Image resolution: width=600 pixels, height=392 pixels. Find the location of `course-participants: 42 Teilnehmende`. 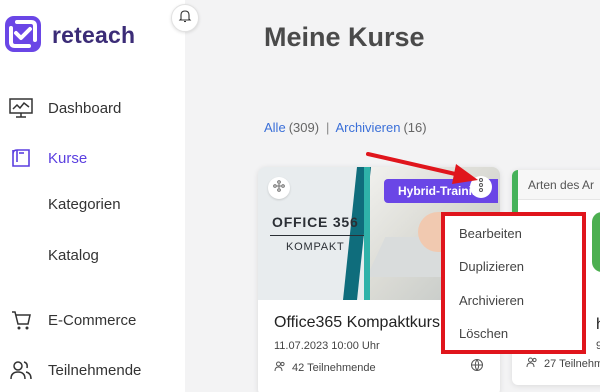

course-participants: 42 Teilnehmende is located at coordinates (325, 367).